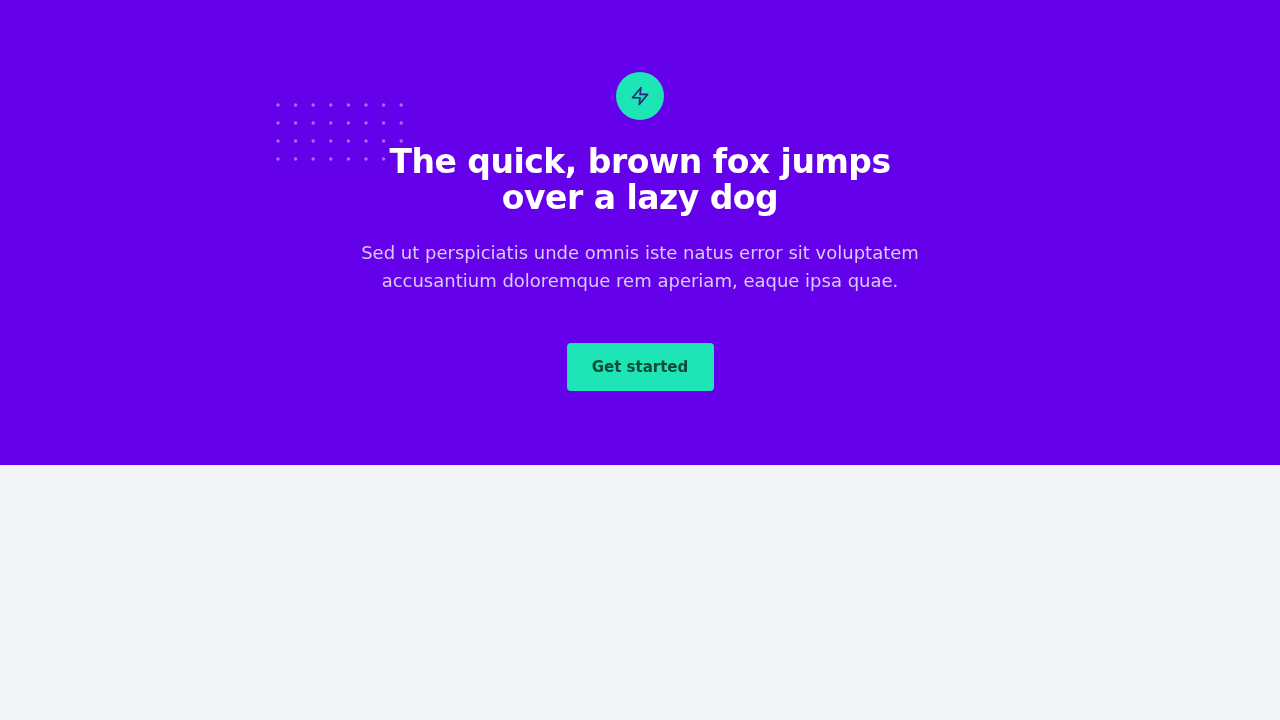 The image size is (1280, 720). What do you see at coordinates (640, 180) in the screenshot?
I see `hero-heading: The quick, brown fox jumps over a lazy dog` at bounding box center [640, 180].